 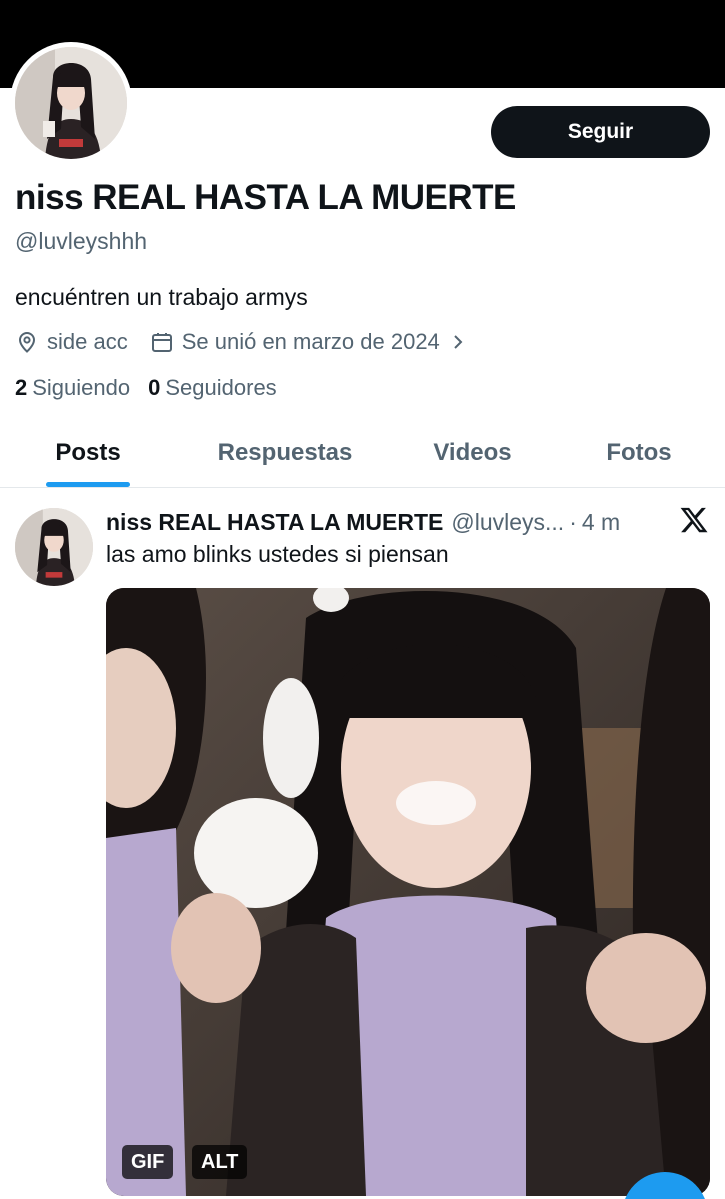 I want to click on followers-count: 0, so click(x=154, y=387).